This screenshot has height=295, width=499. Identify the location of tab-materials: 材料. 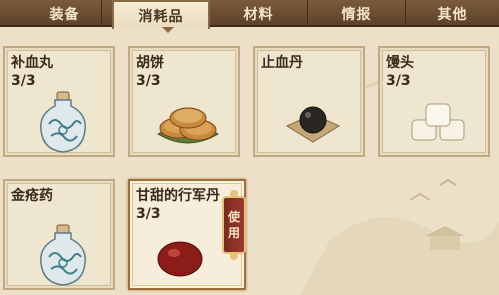
(259, 13).